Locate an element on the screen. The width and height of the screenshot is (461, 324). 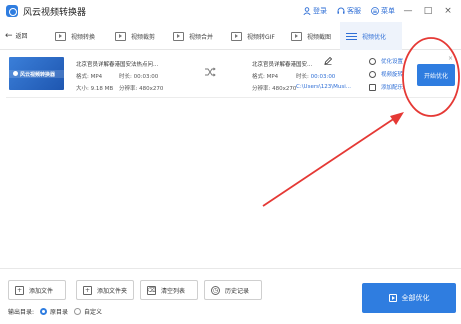
start-optimize-button: 开始优化 is located at coordinates (436, 75).